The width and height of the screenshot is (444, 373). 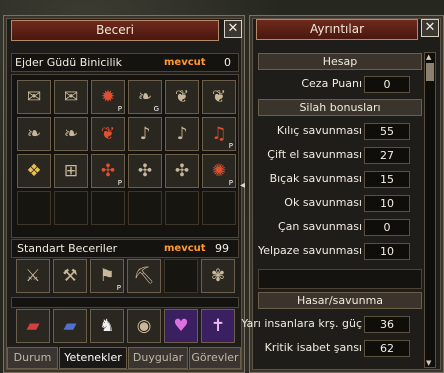 What do you see at coordinates (125, 62) in the screenshot?
I see `skill-group-header: Ejder Güdü Binicilik mevcut 0` at bounding box center [125, 62].